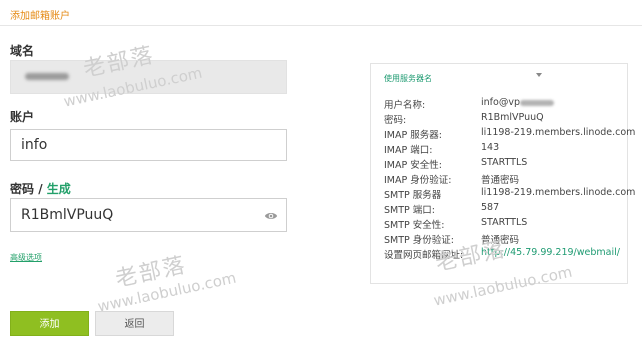 The width and height of the screenshot is (642, 344). I want to click on password-value: R1BmlVPuuQ, so click(67, 215).